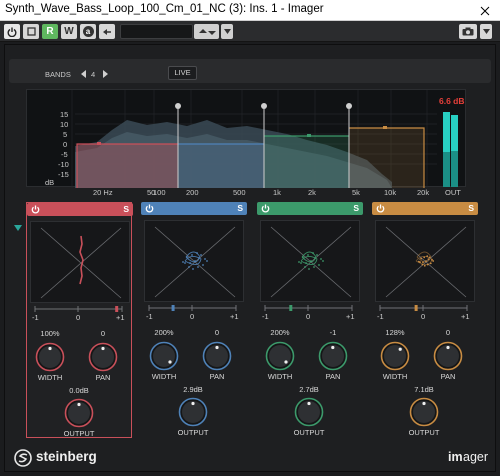 This screenshot has height=476, width=500. Describe the element at coordinates (65, 144) in the screenshot. I see `y-tick-label: 0` at that location.